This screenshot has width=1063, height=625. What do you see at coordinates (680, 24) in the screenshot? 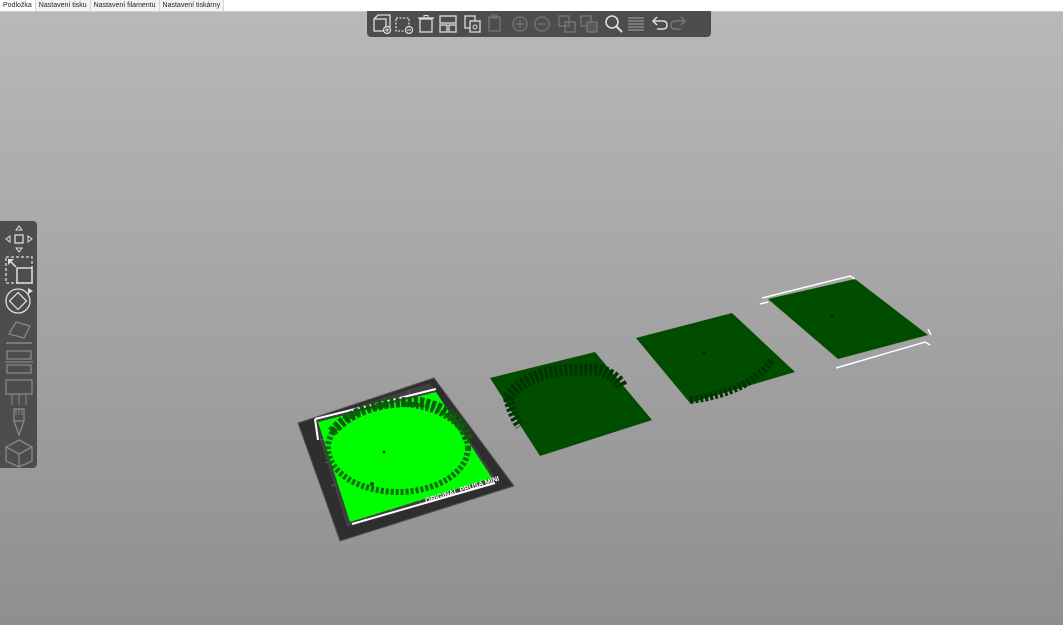
I see `redo-icon` at bounding box center [680, 24].